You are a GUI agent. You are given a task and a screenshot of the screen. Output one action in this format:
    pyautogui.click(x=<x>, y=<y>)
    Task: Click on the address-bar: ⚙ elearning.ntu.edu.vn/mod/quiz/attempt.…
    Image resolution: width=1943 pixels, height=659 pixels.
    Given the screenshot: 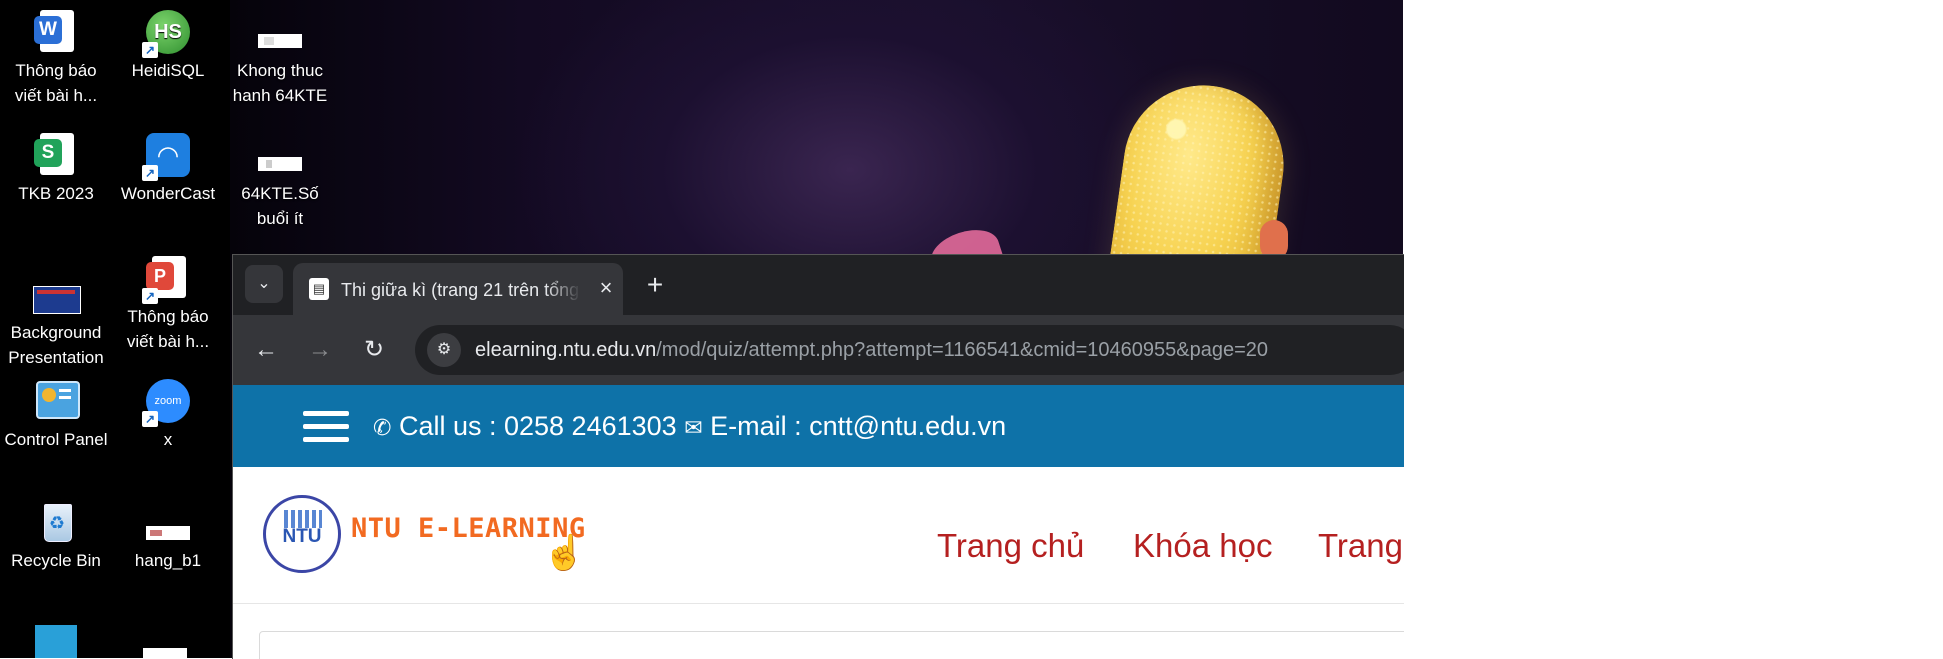 What is the action you would take?
    pyautogui.click(x=909, y=350)
    